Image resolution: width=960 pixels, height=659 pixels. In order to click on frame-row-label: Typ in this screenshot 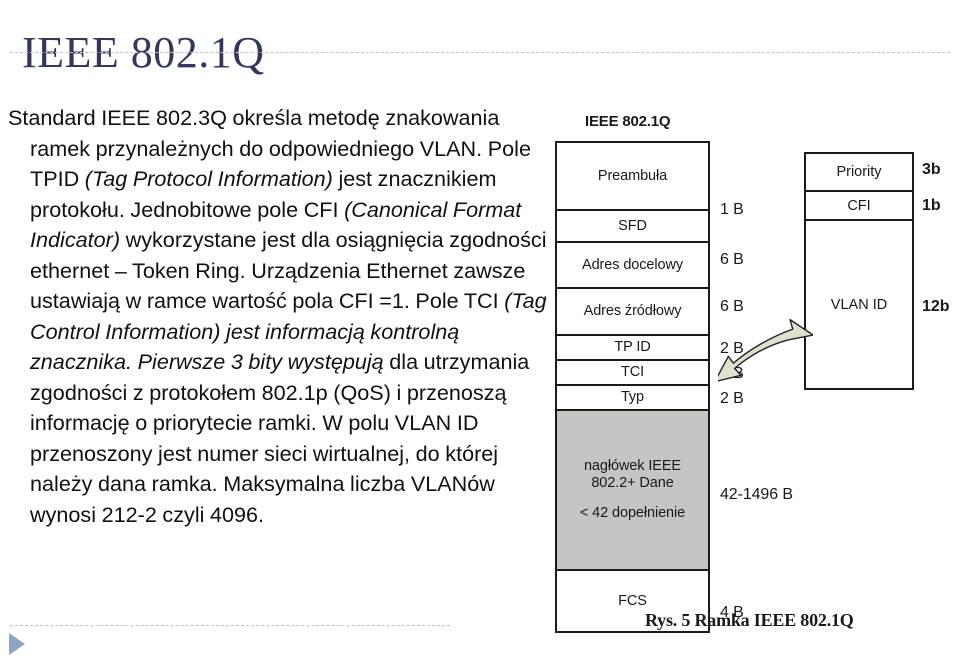, I will do `click(632, 397)`.